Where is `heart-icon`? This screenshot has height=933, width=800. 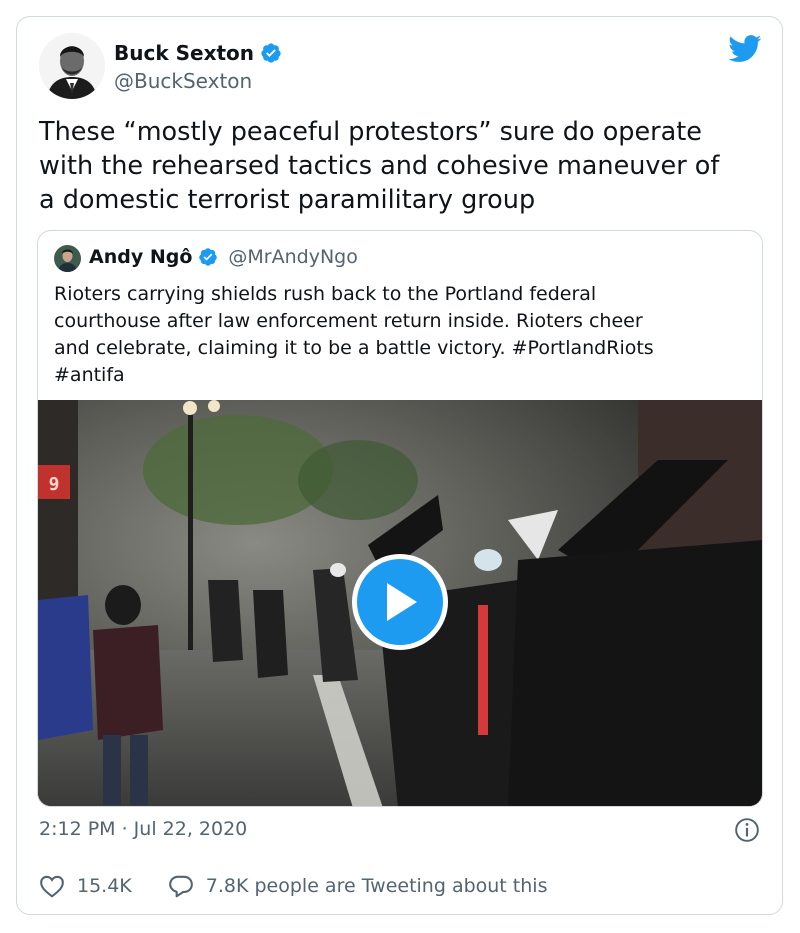 heart-icon is located at coordinates (52, 886).